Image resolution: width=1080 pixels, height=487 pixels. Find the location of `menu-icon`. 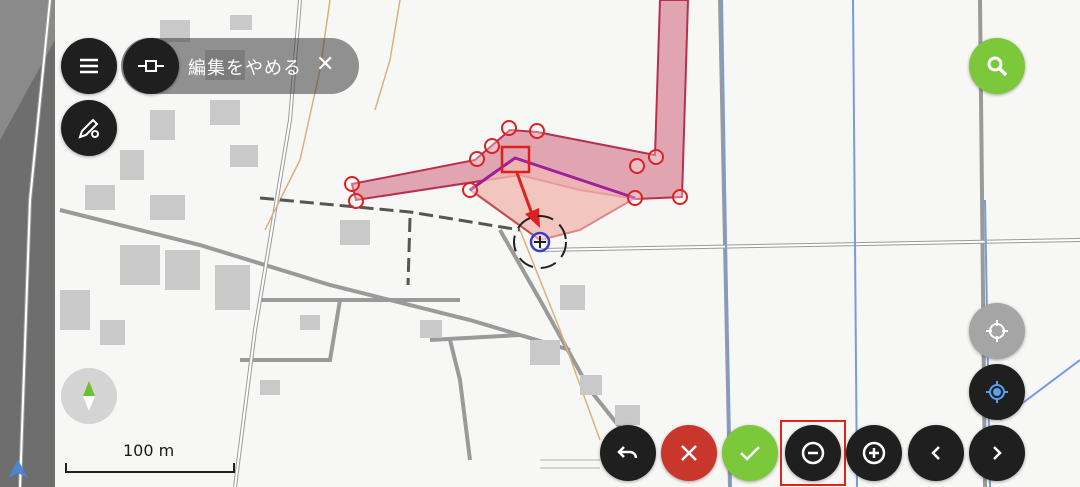

menu-icon is located at coordinates (89, 66).